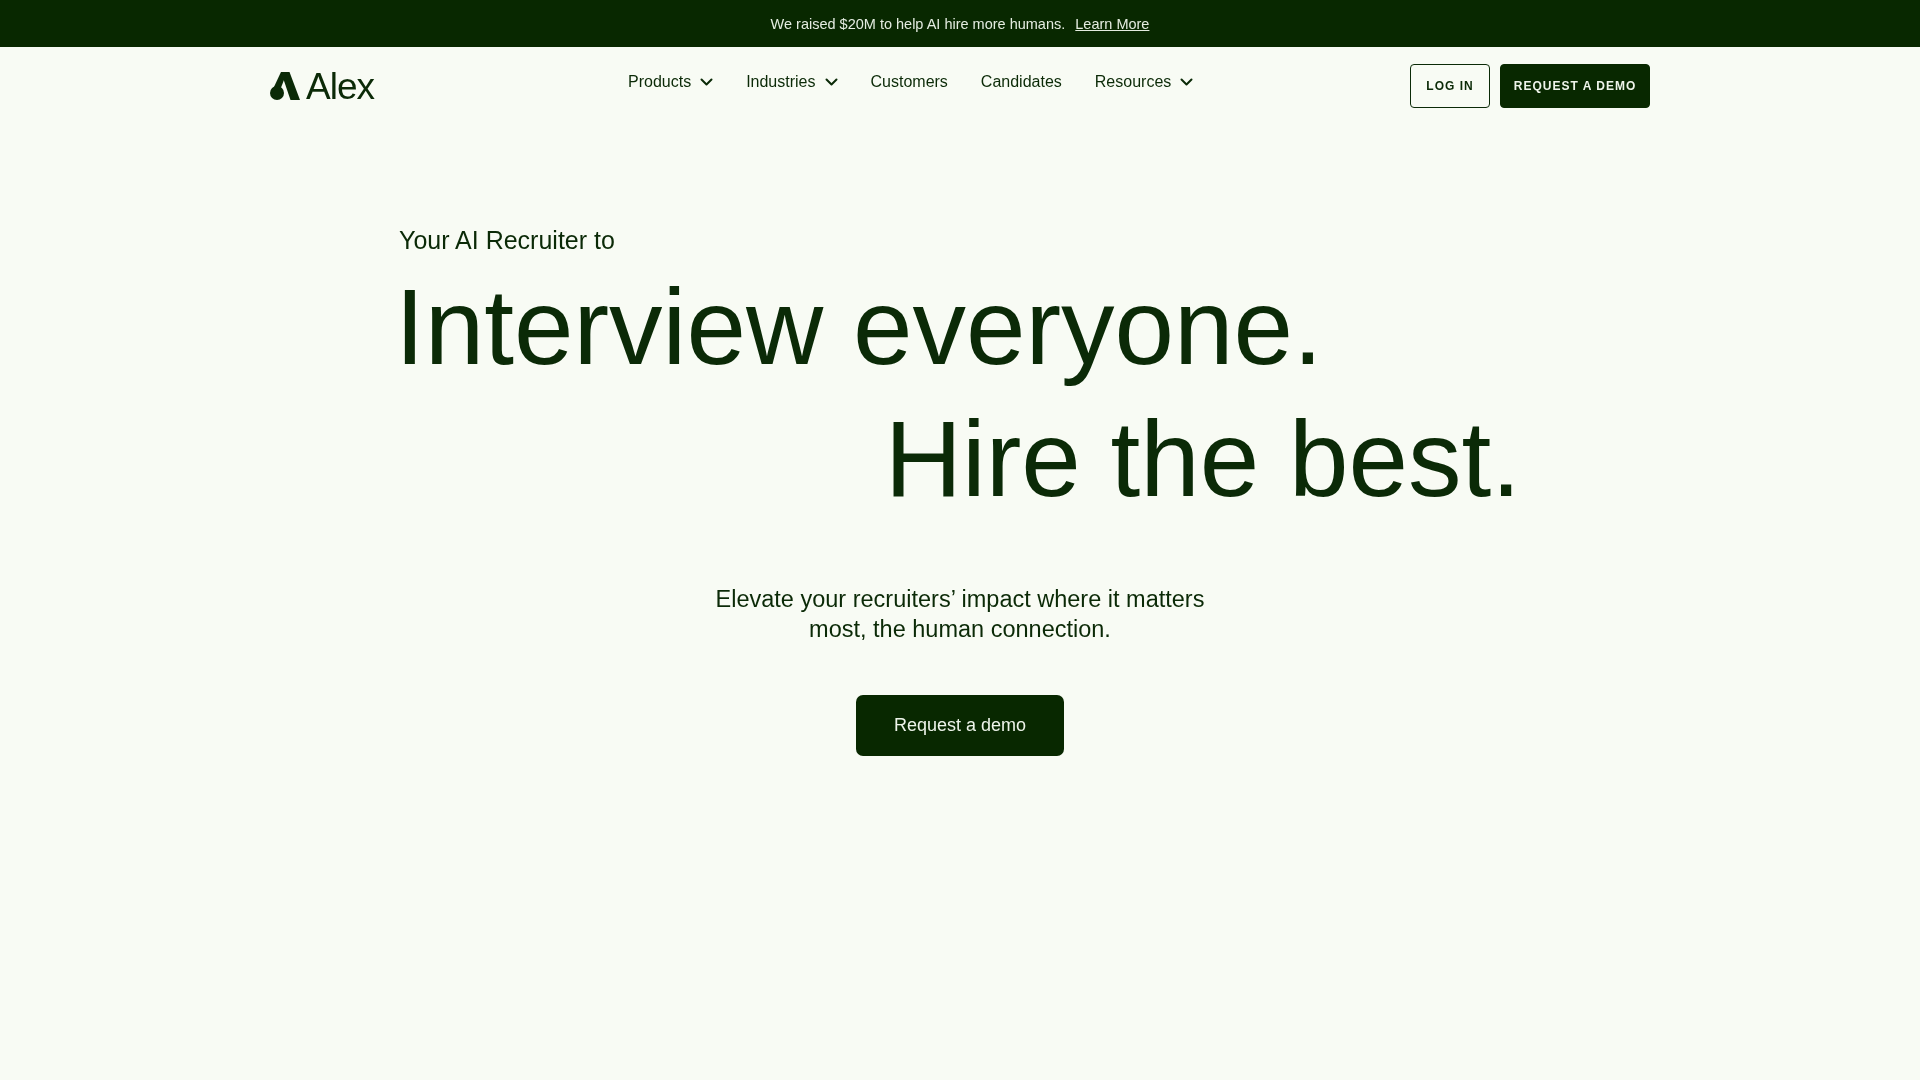 This screenshot has width=1920, height=1080. Describe the element at coordinates (1112, 23) in the screenshot. I see `learn-more-link: Learn More` at that location.